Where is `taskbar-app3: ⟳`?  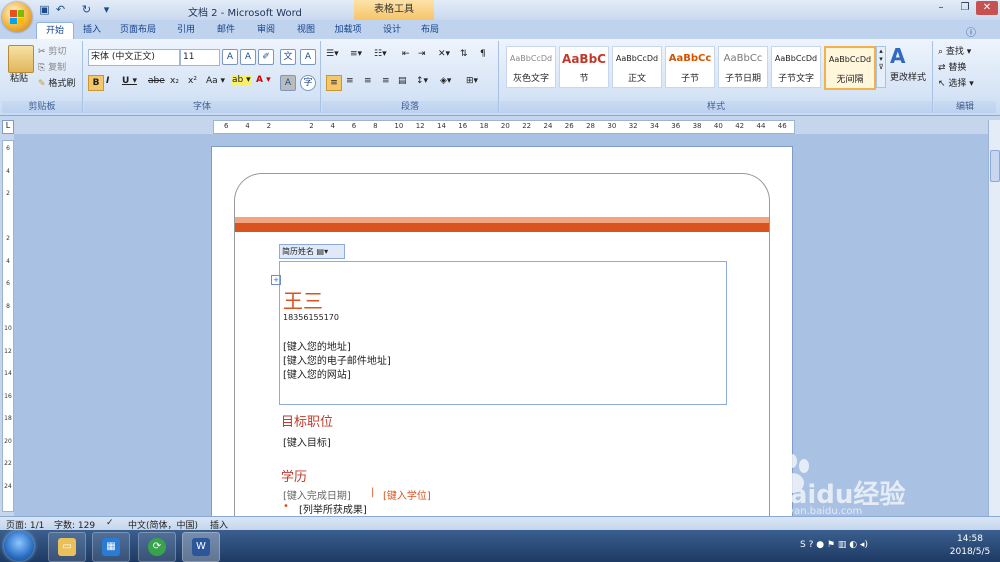
taskbar-app3: ⟳ is located at coordinates (157, 547).